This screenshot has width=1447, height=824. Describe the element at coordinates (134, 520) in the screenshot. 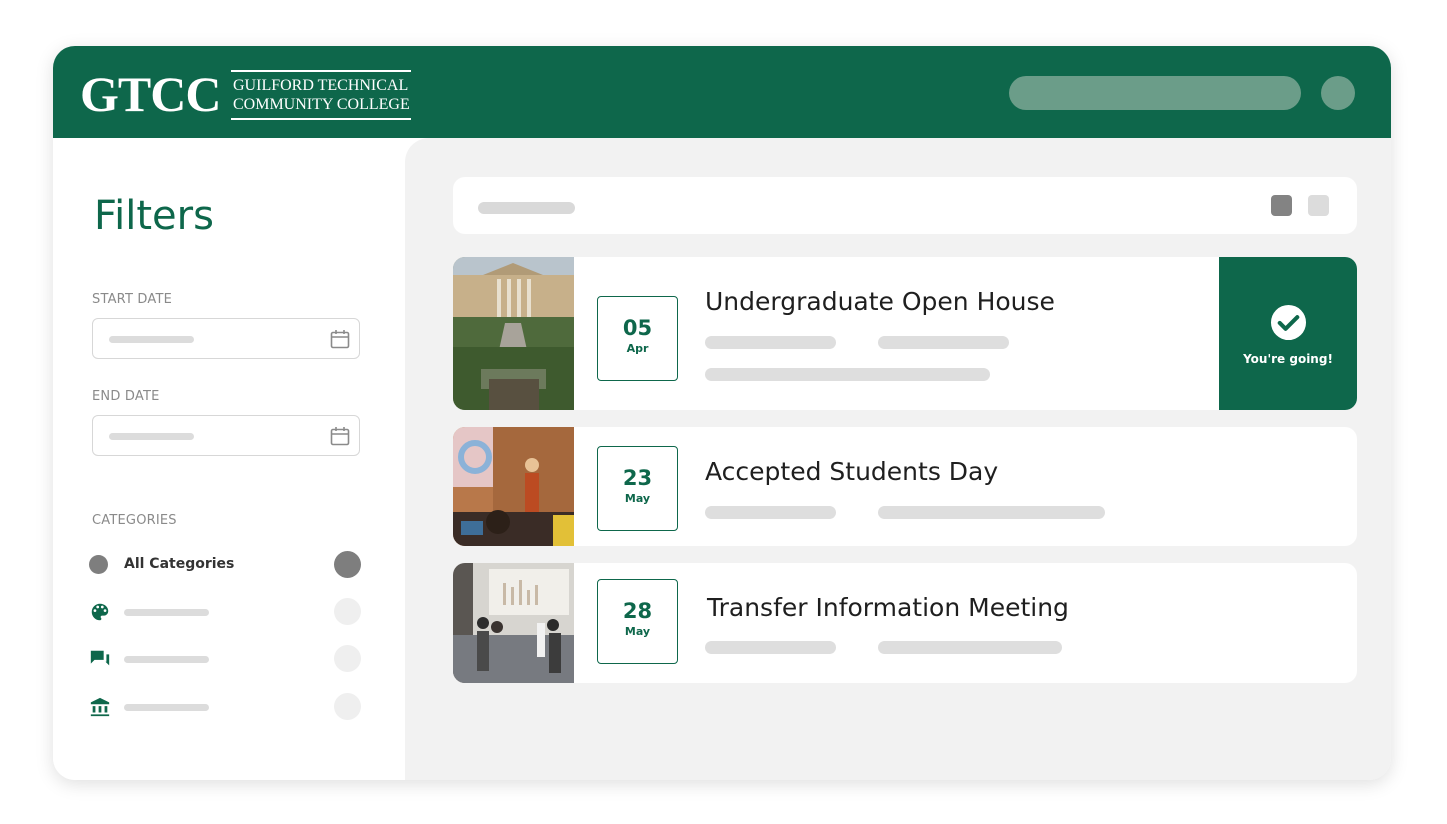

I see `categories-label: CATEGORIES` at that location.